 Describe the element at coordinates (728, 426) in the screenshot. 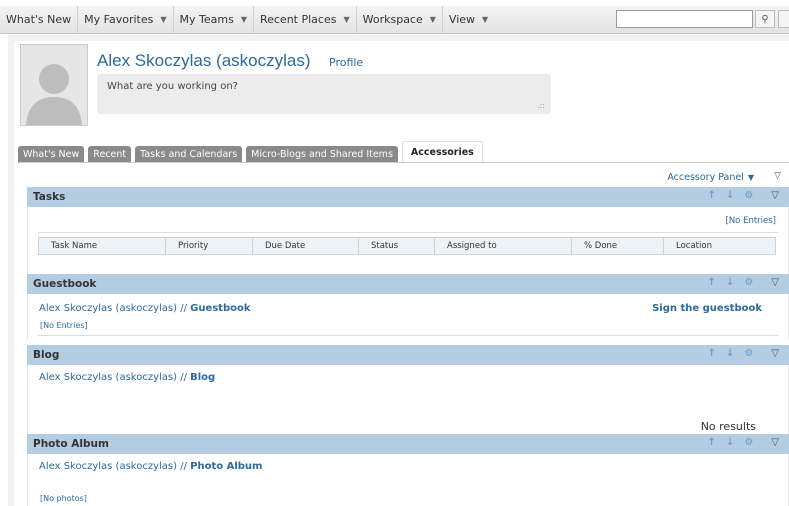

I see `no-results-text: No results` at that location.